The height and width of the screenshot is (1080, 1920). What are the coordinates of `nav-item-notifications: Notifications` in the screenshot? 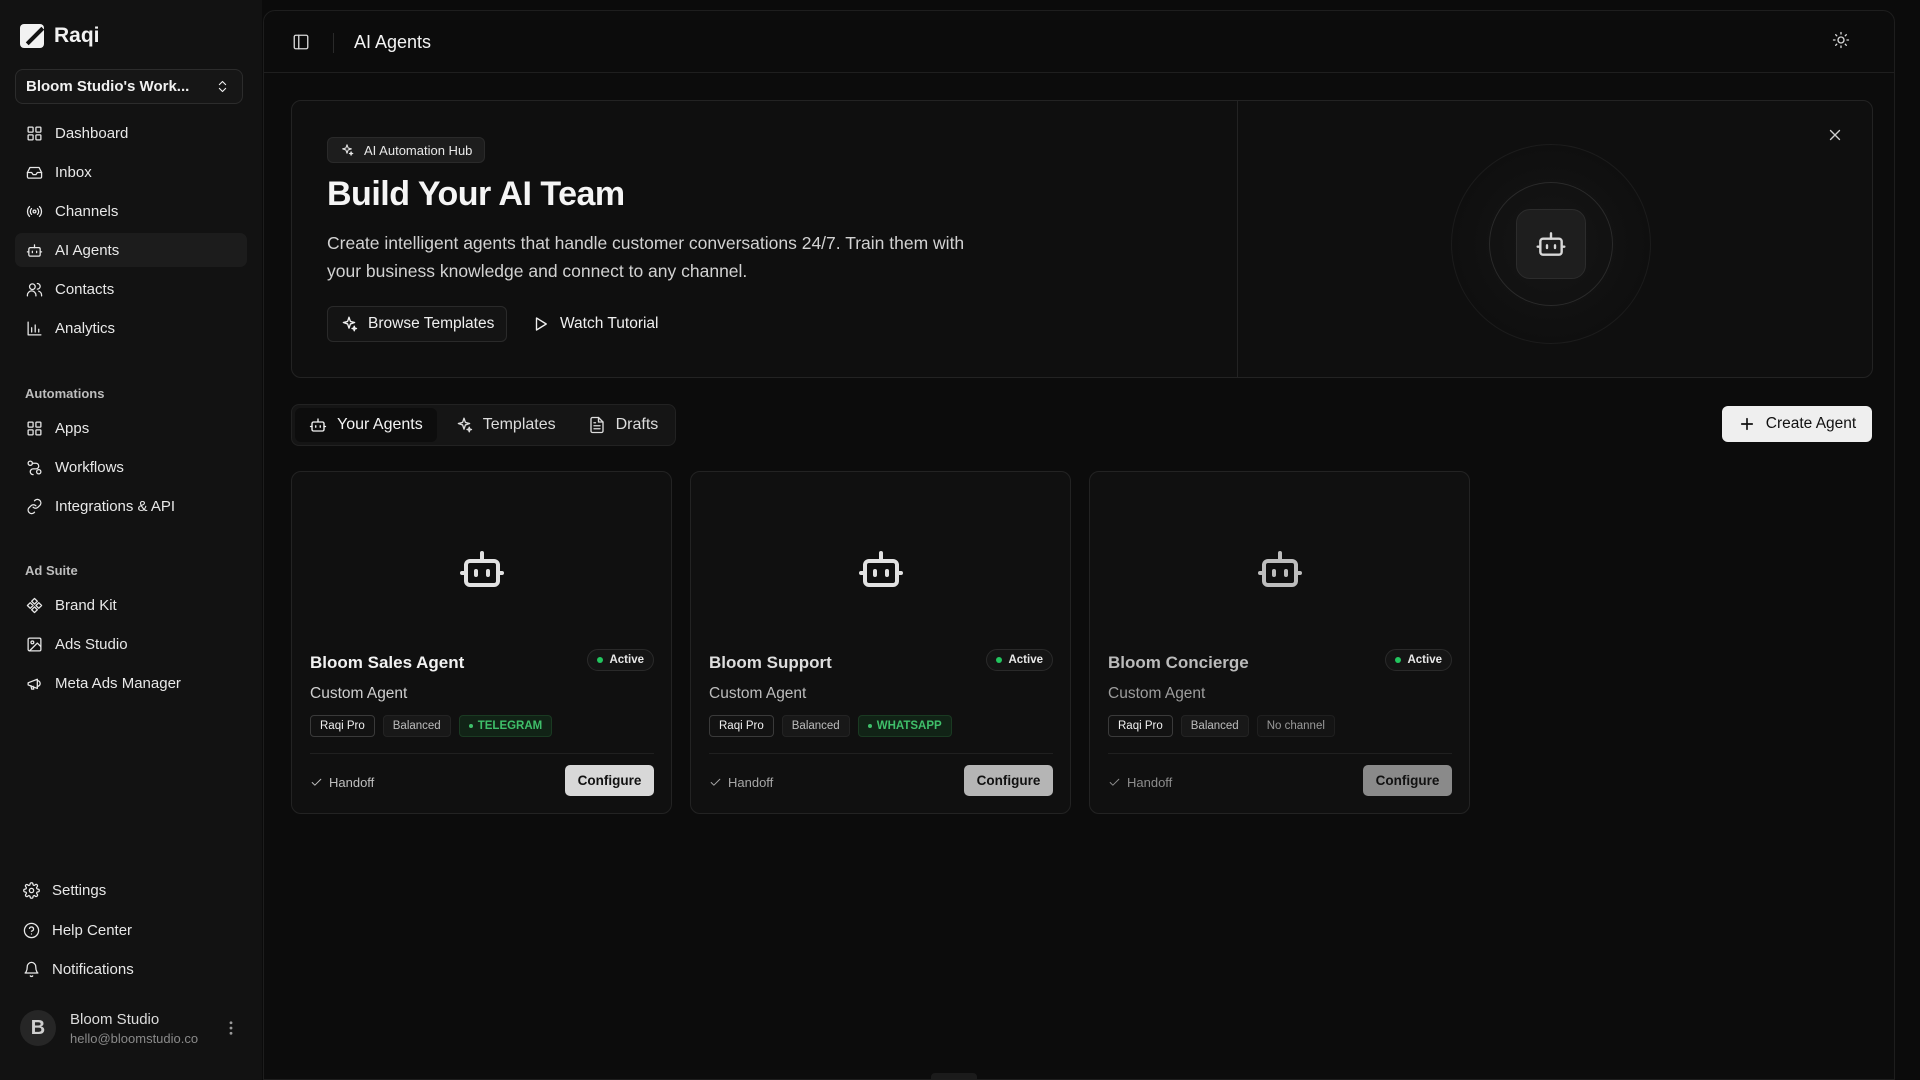 It's located at (128, 969).